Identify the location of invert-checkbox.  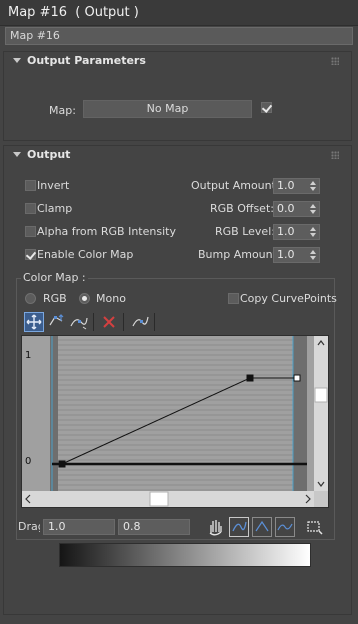
(30, 185).